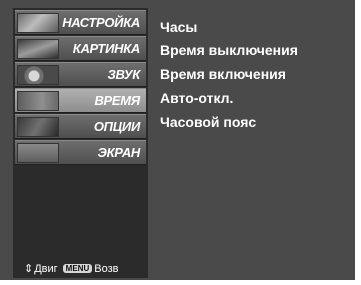 The height and width of the screenshot is (285, 361). I want to click on submenu-item-time-zone: Часовой пояс, so click(208, 122).